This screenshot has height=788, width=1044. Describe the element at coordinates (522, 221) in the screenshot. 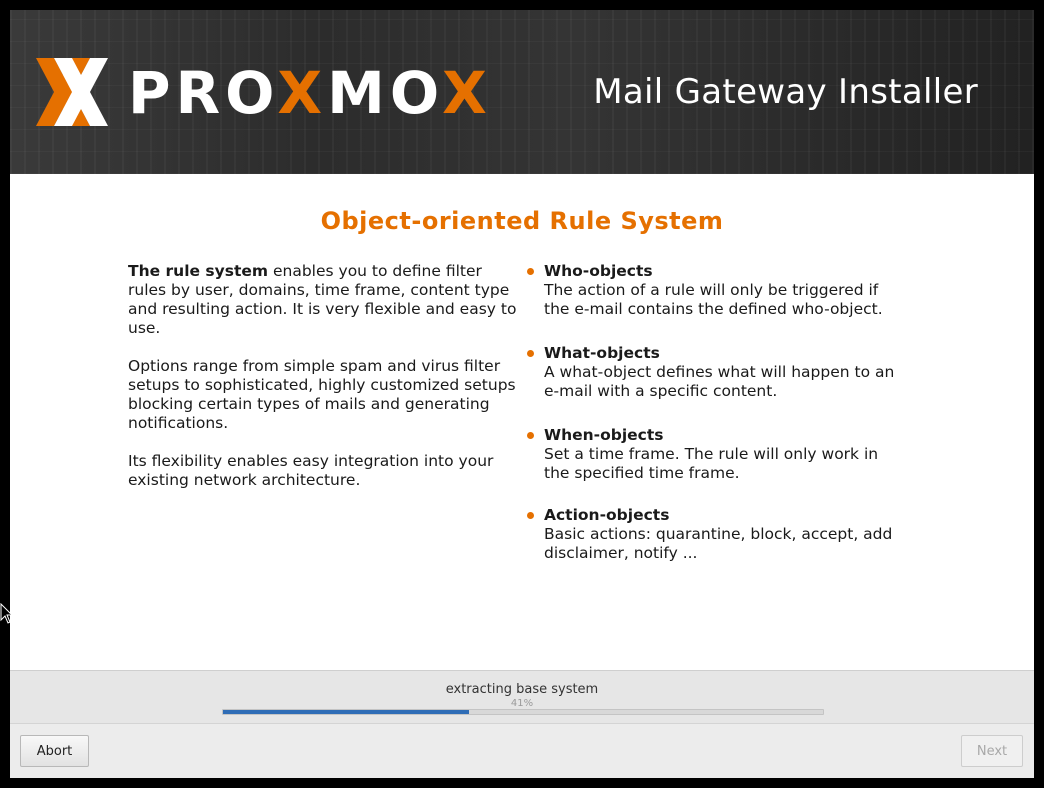

I see `page-title: Object-oriented Rule System` at that location.